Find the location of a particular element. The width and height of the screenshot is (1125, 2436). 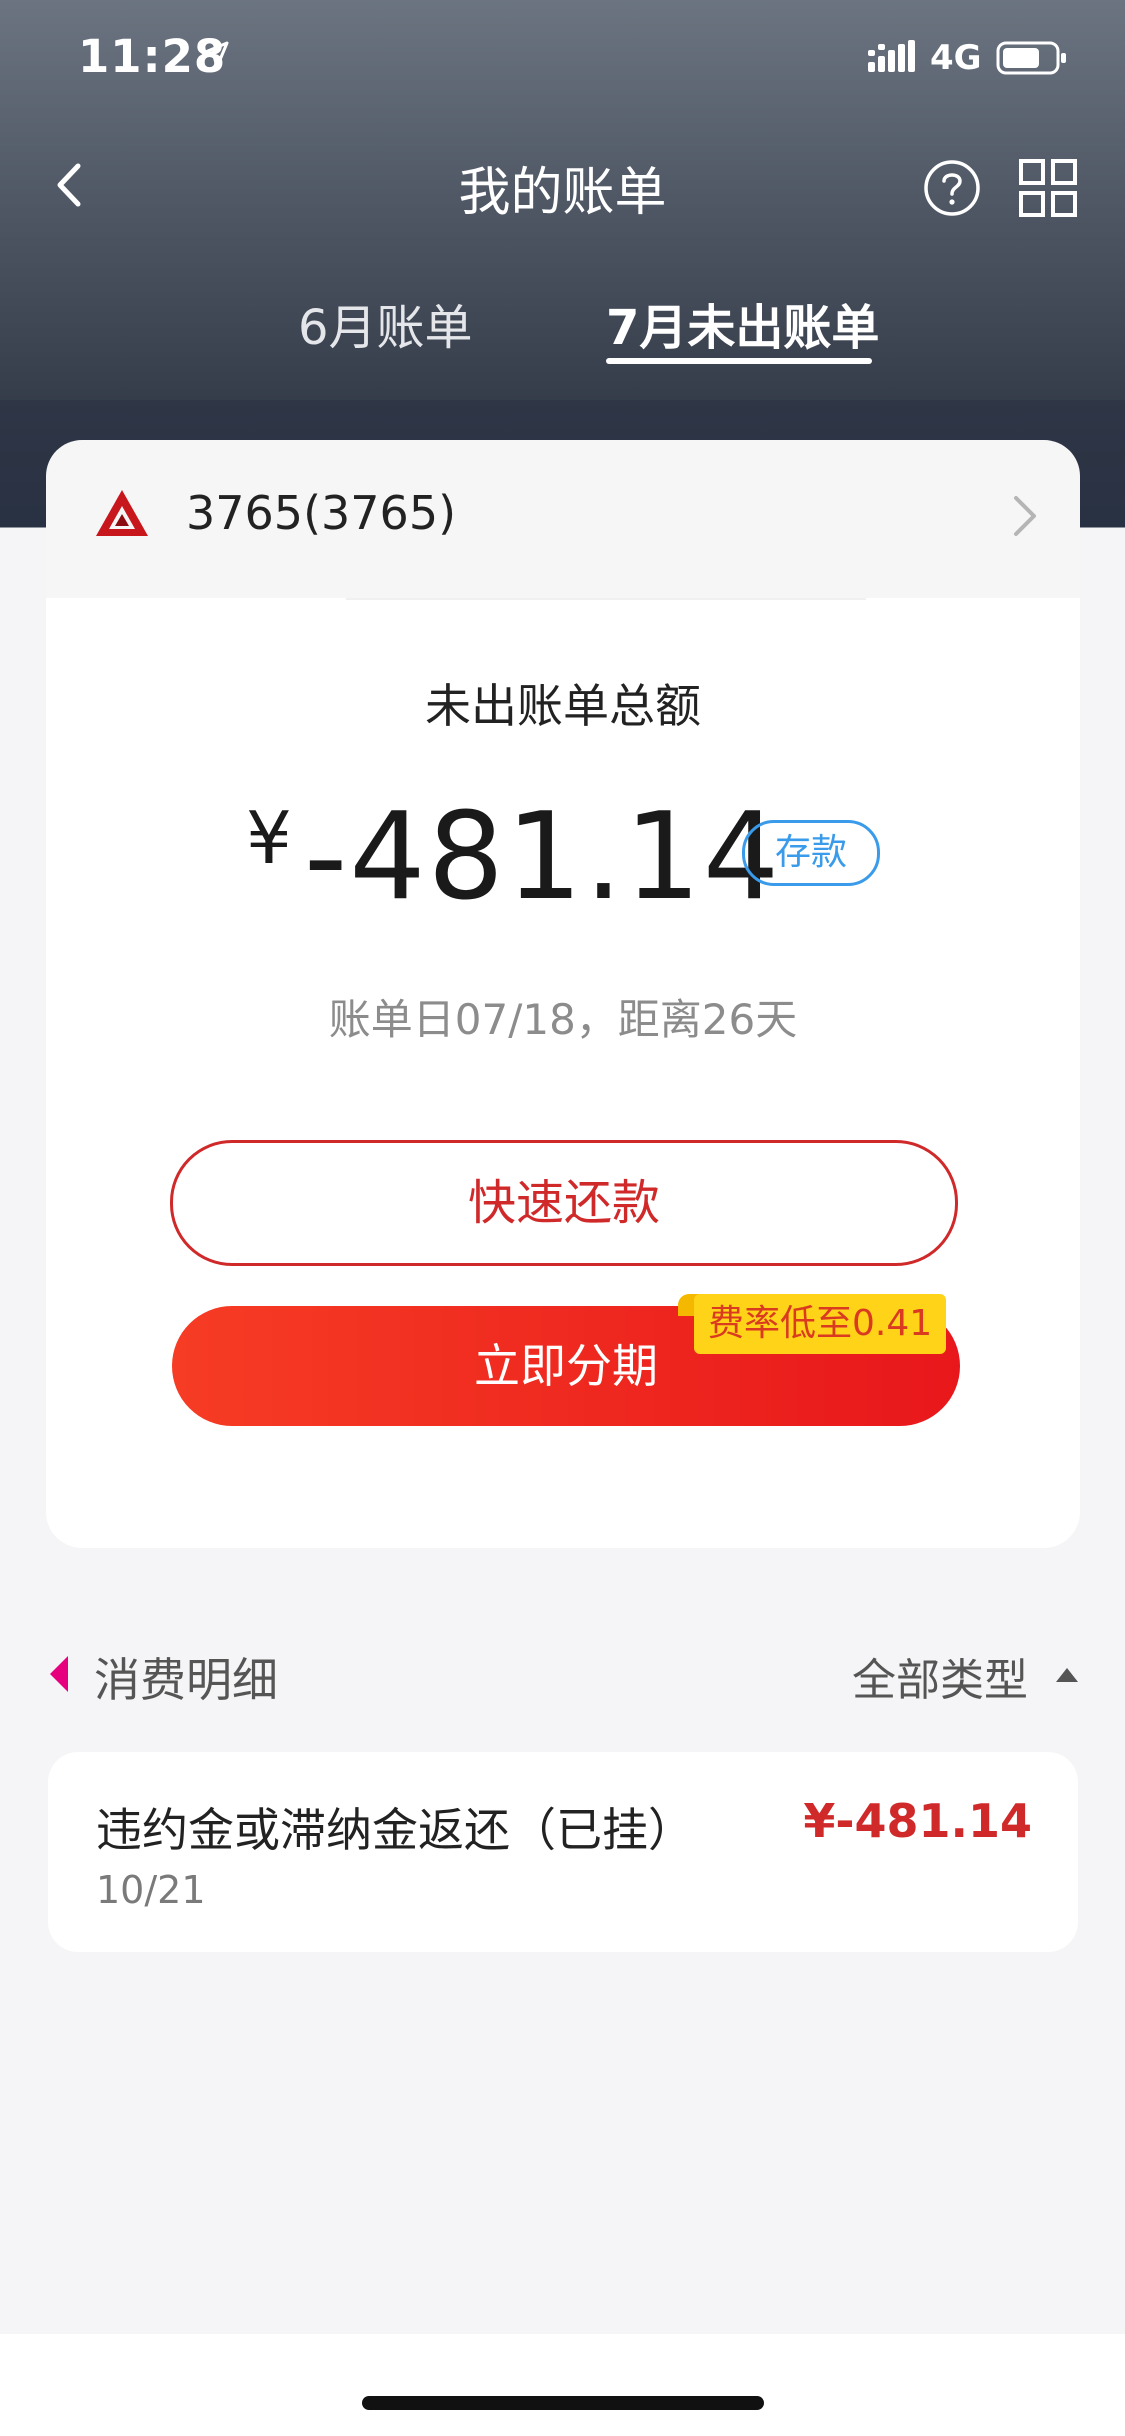

tab-june-bill: 6月账单 is located at coordinates (385, 323).